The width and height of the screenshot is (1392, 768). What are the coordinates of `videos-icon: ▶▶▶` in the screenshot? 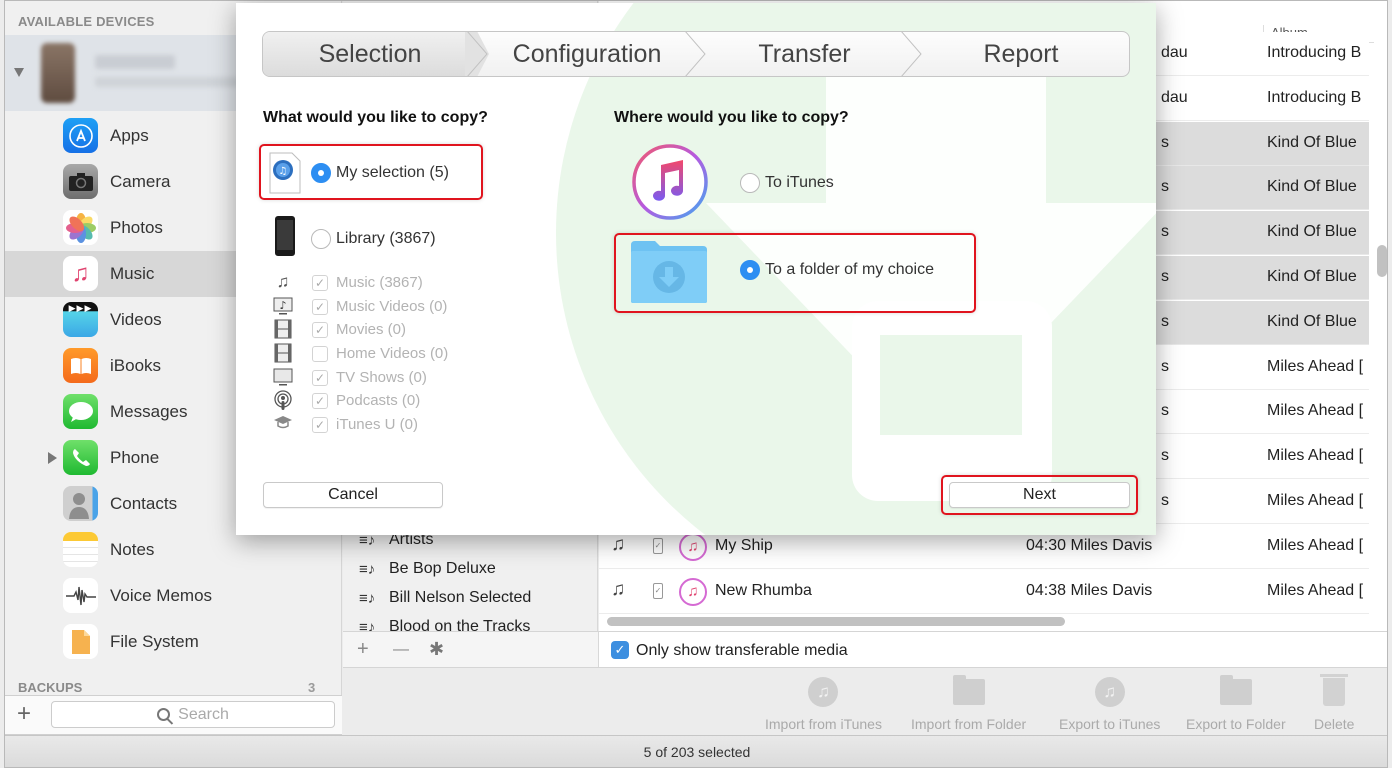 It's located at (80, 319).